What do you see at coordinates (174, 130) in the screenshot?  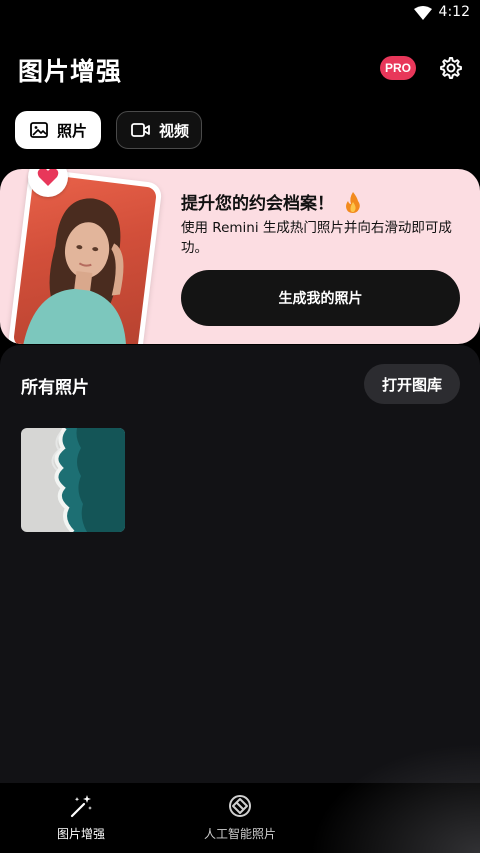 I see `tab-video-label: 视频` at bounding box center [174, 130].